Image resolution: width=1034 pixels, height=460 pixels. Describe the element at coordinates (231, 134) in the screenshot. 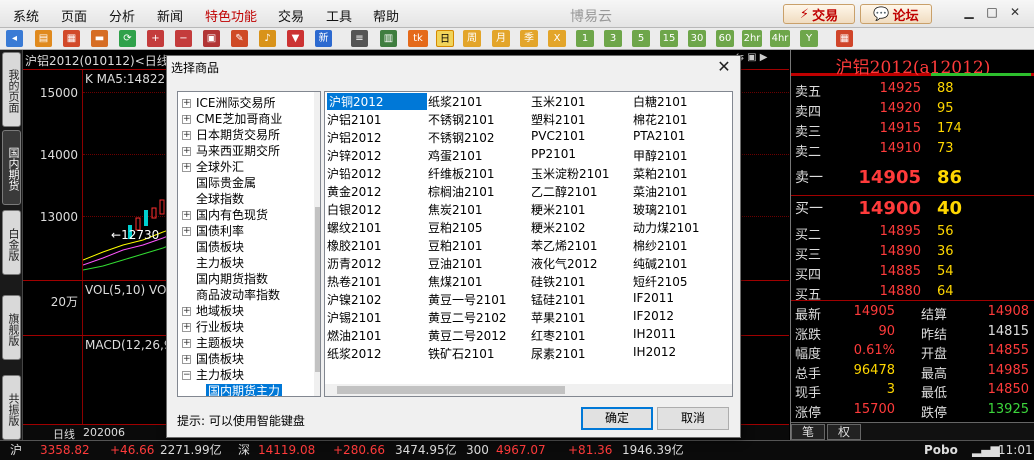

I see `tree-node: + 日本期货交易所` at that location.